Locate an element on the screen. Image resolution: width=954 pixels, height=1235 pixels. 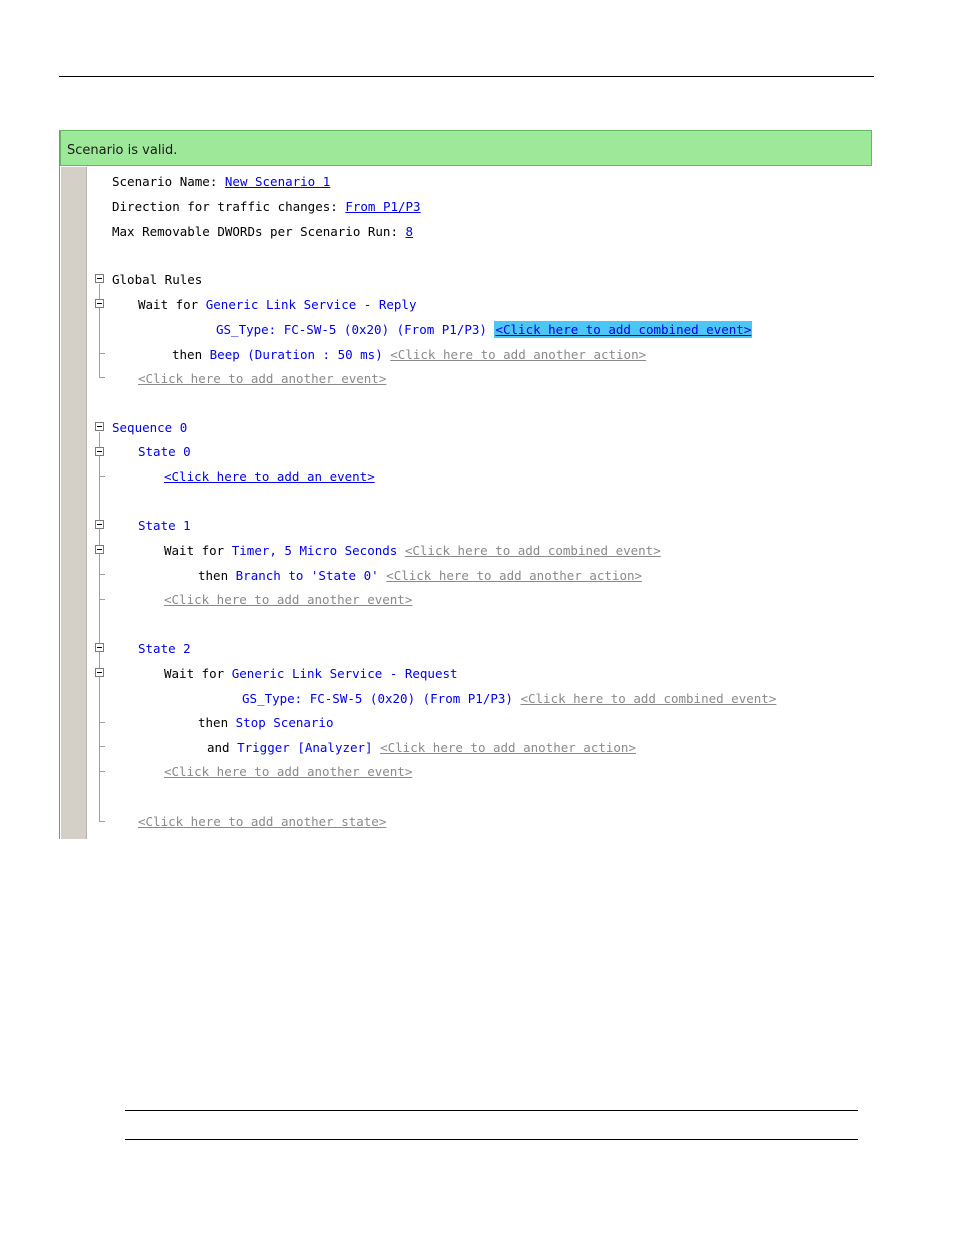
state2-add-combined-event-link: <Click here to add combined event> is located at coordinates (648, 698).